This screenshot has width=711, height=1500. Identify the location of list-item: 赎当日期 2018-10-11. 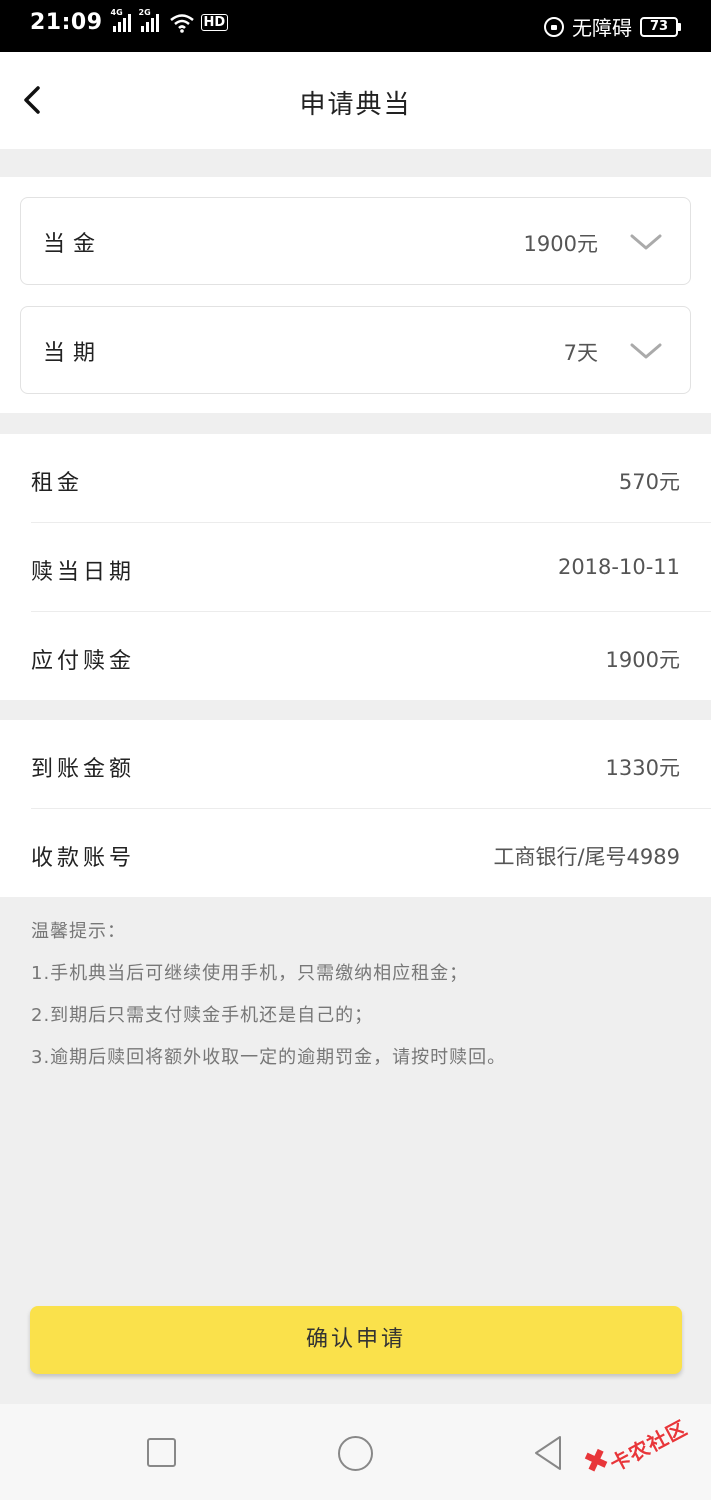
(355, 567).